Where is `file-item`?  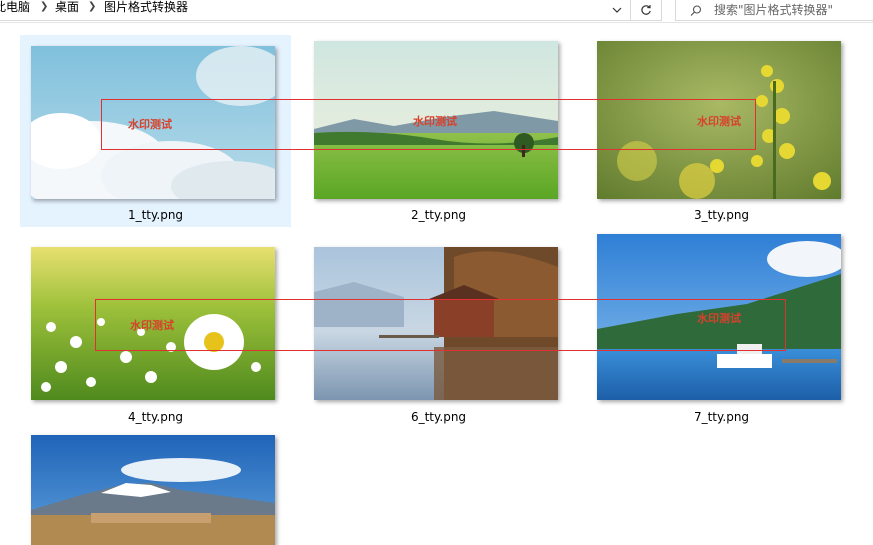 file-item is located at coordinates (155, 487).